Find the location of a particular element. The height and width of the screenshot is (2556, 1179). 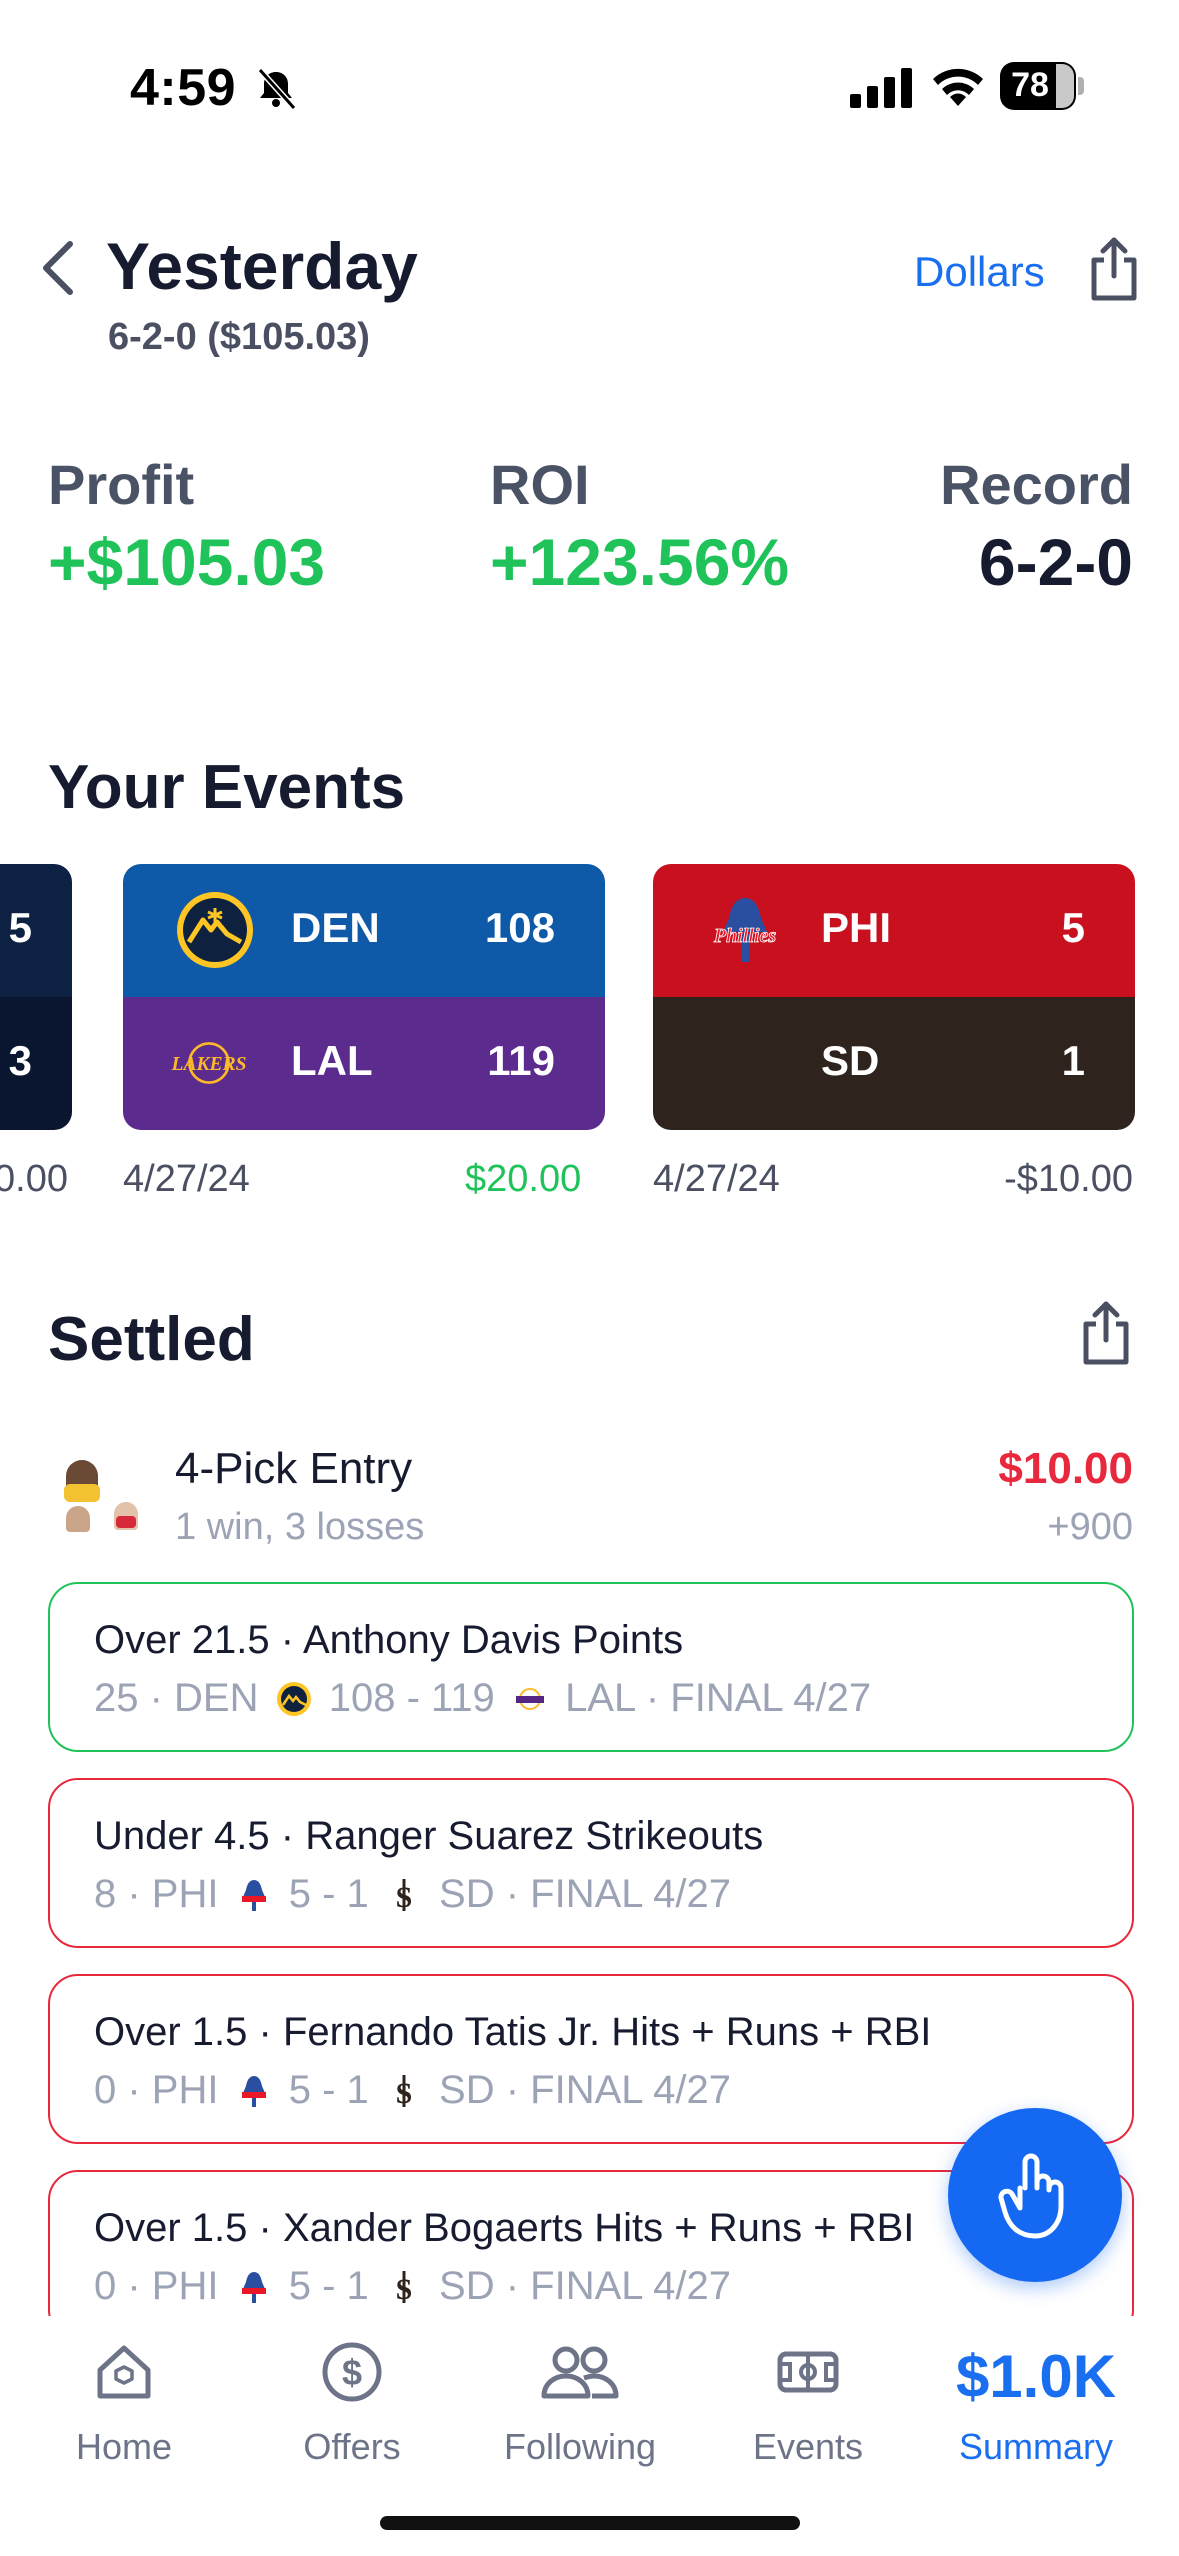

tab-following: Following is located at coordinates (580, 2396).